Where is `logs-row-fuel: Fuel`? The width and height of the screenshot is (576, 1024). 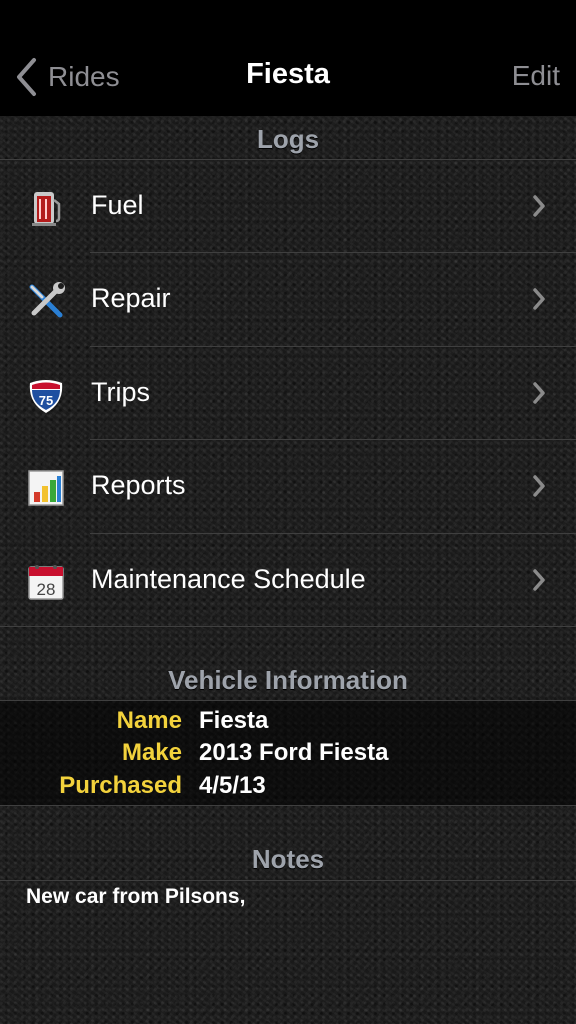 logs-row-fuel: Fuel is located at coordinates (288, 206).